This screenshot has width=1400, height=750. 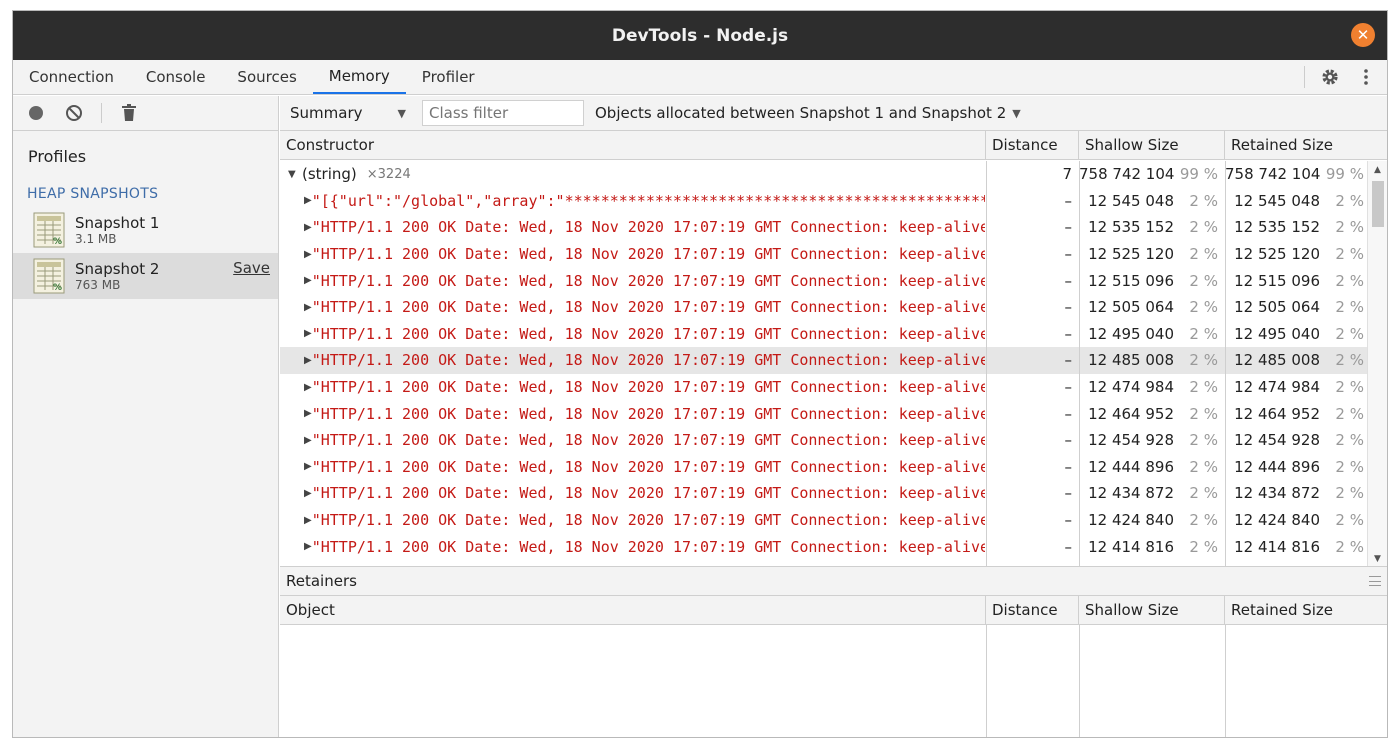 What do you see at coordinates (1277, 333) in the screenshot?
I see `retained-size-value: 12 495 040` at bounding box center [1277, 333].